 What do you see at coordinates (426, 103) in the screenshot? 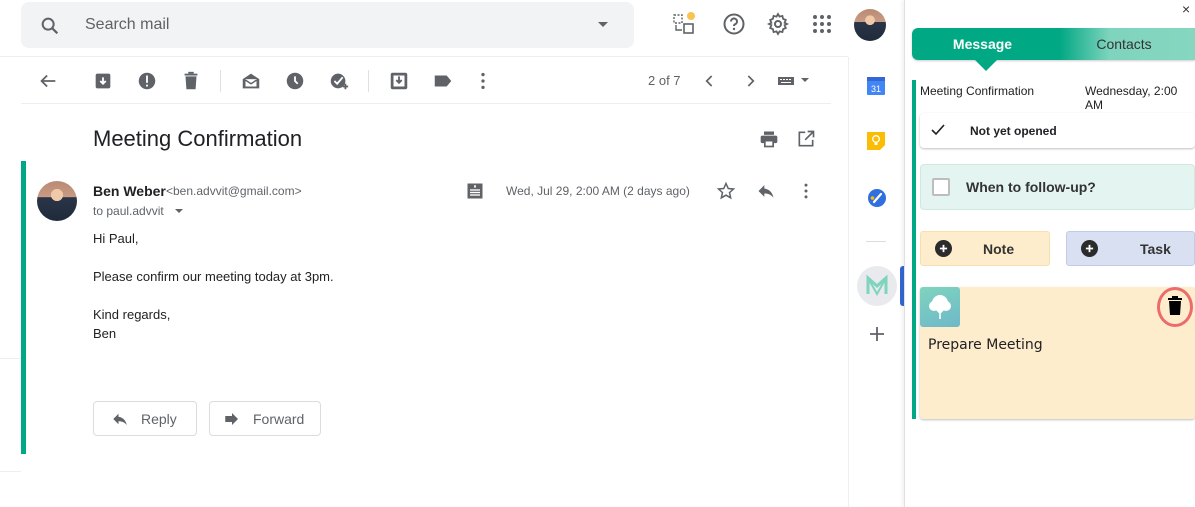
I see `toolbar-divider` at bounding box center [426, 103].